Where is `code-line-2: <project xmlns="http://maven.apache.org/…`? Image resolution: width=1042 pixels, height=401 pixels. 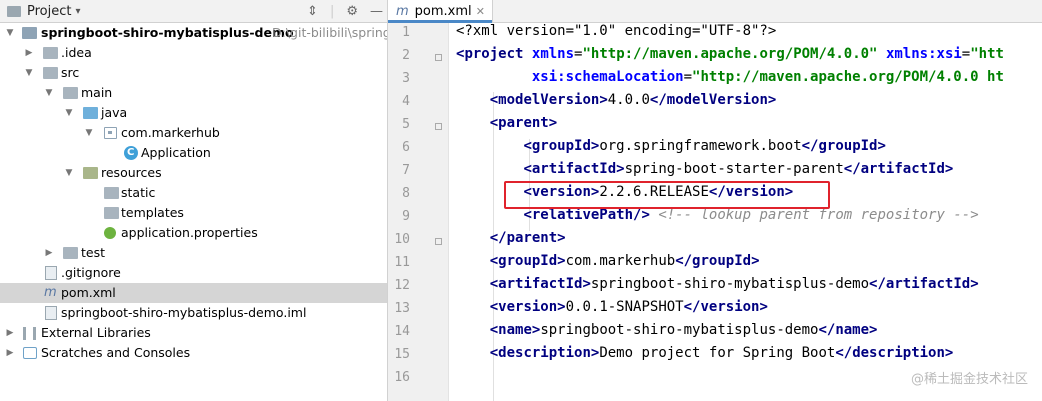 code-line-2: <project xmlns="http://maven.apache.org/… is located at coordinates (730, 54).